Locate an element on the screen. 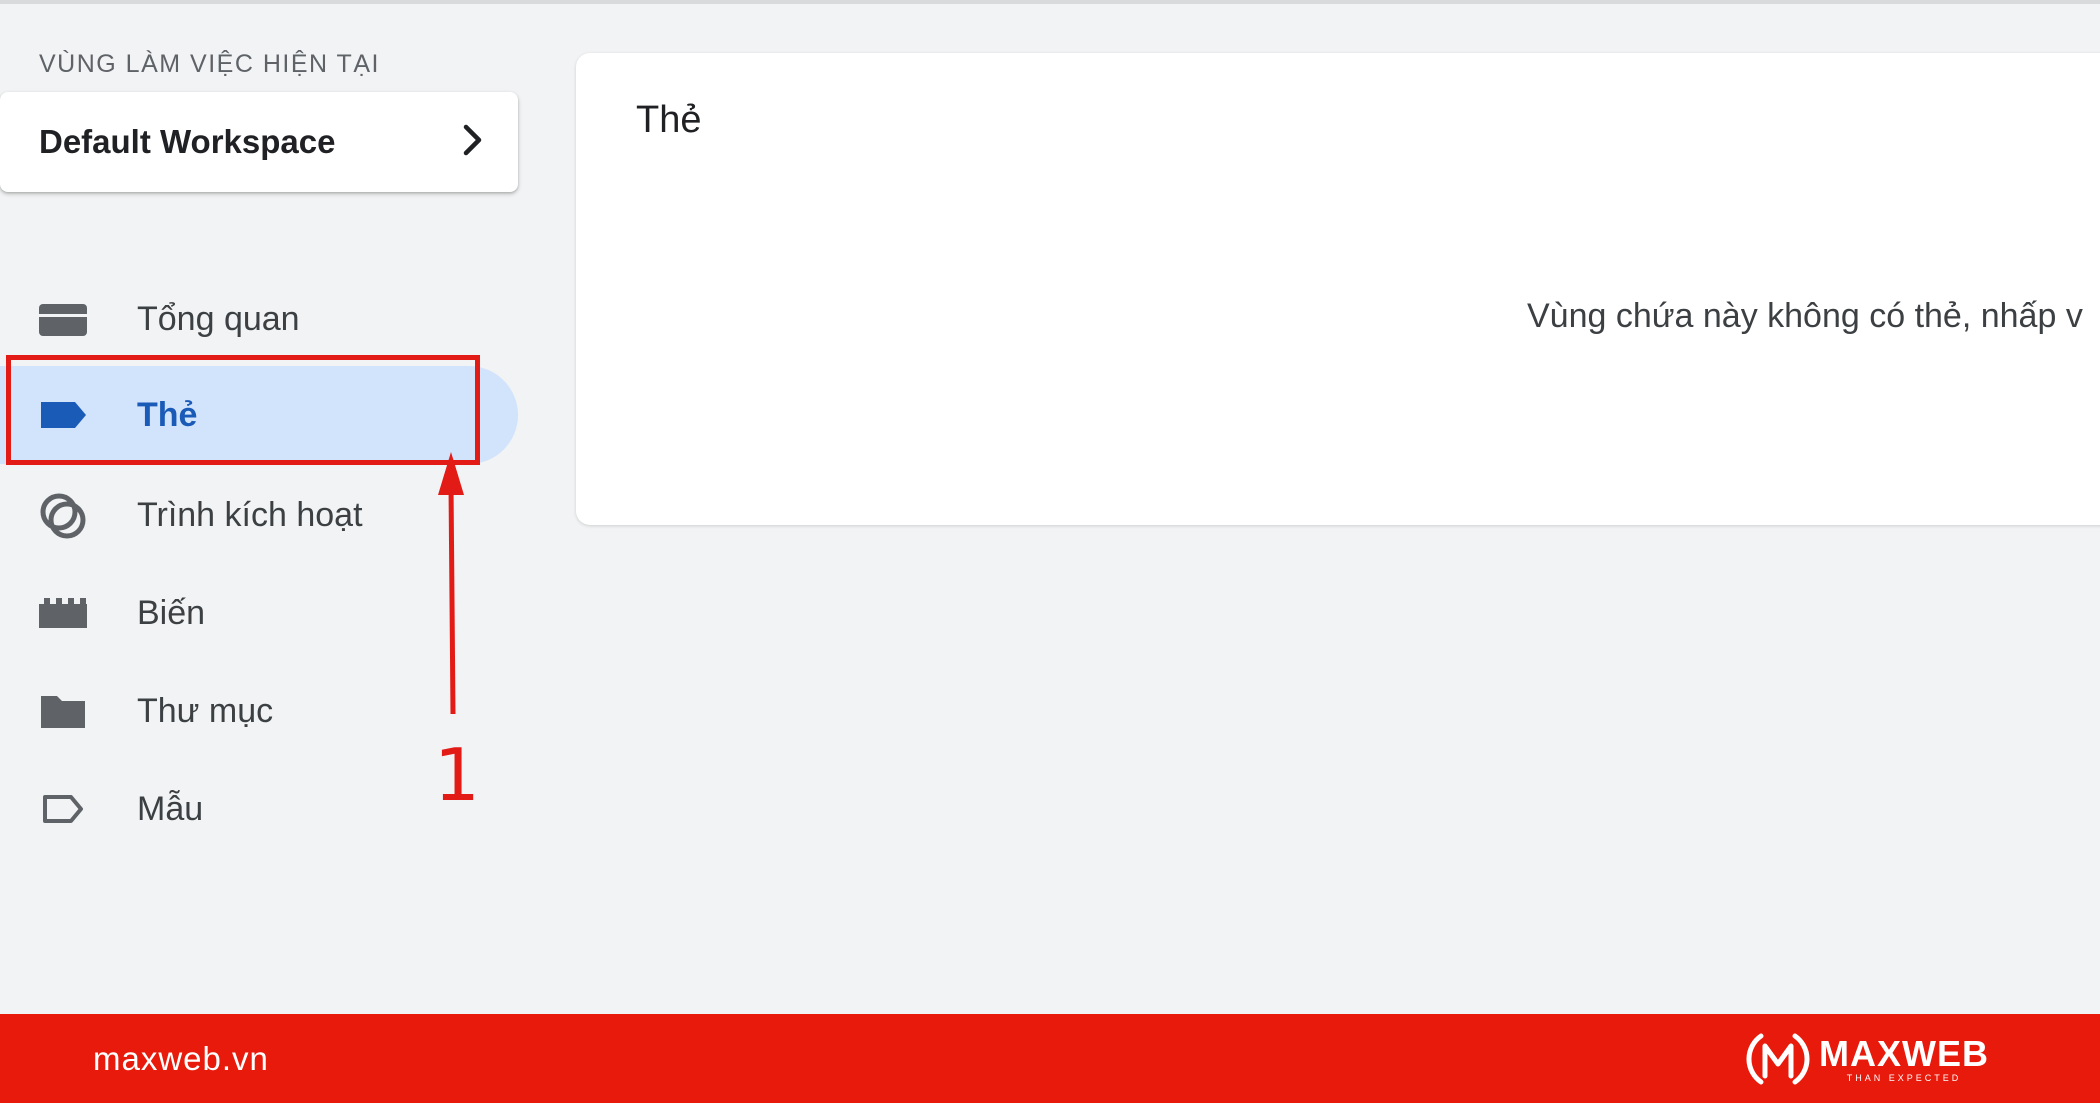 The image size is (2100, 1103). workspace-name: Default Workspace is located at coordinates (187, 141).